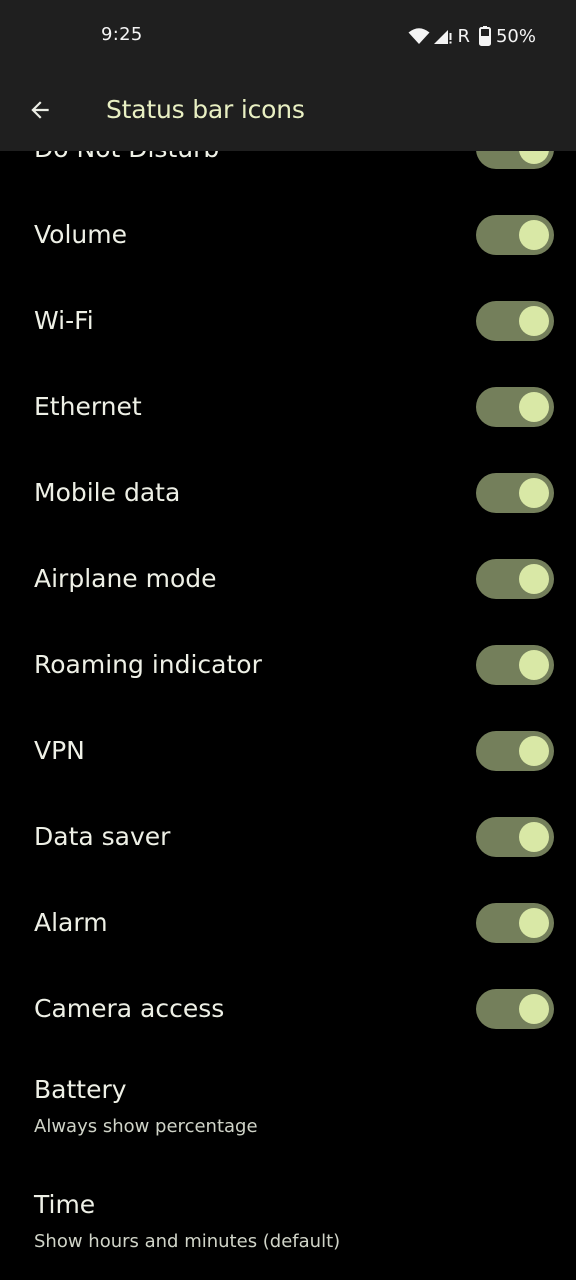  Describe the element at coordinates (515, 160) in the screenshot. I see `toggle-switch-do-not-disturb` at that location.